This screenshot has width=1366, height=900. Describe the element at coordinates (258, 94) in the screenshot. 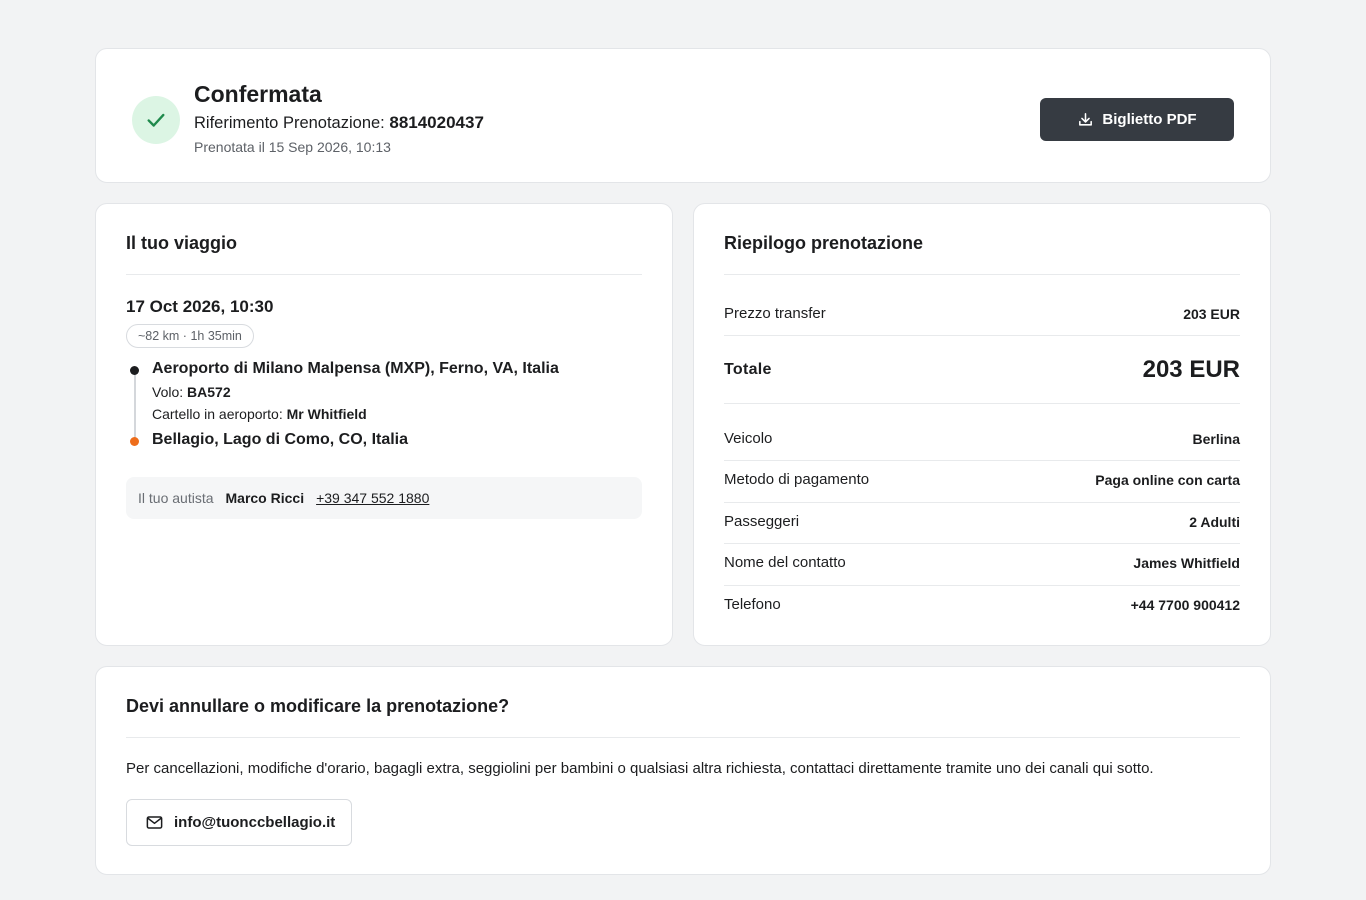

I see `status-title: Confermata` at that location.